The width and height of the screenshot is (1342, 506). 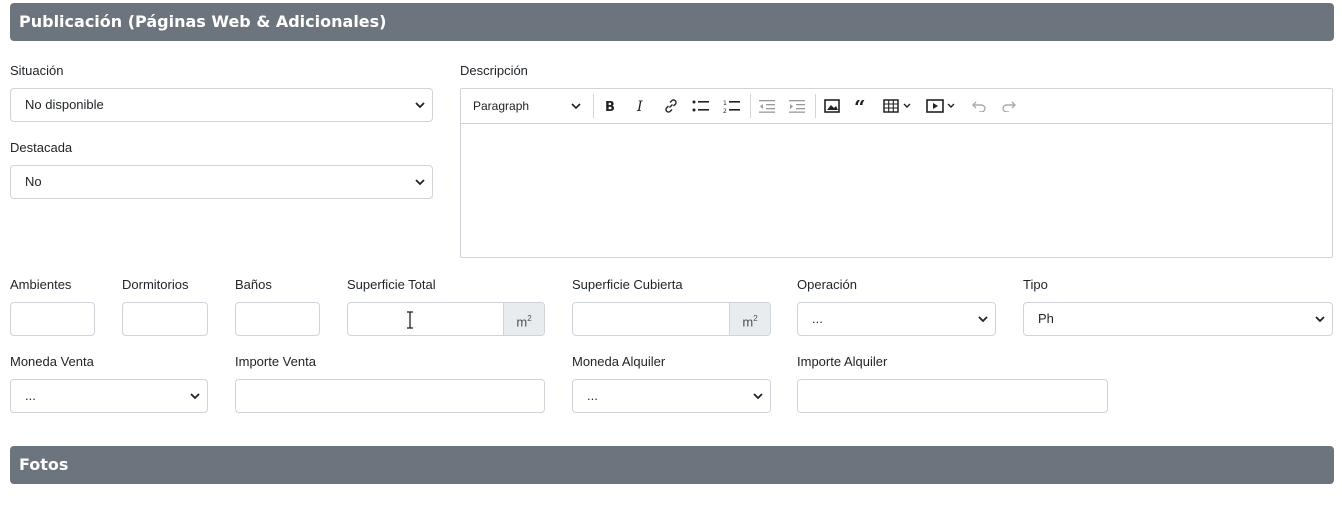 What do you see at coordinates (41, 147) in the screenshot?
I see `destacada-label: Destacada` at bounding box center [41, 147].